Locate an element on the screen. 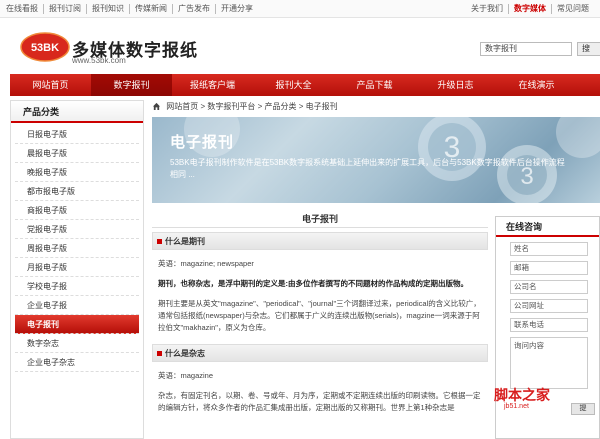  sidebar-item-business: 商报电子版 is located at coordinates (77, 210).